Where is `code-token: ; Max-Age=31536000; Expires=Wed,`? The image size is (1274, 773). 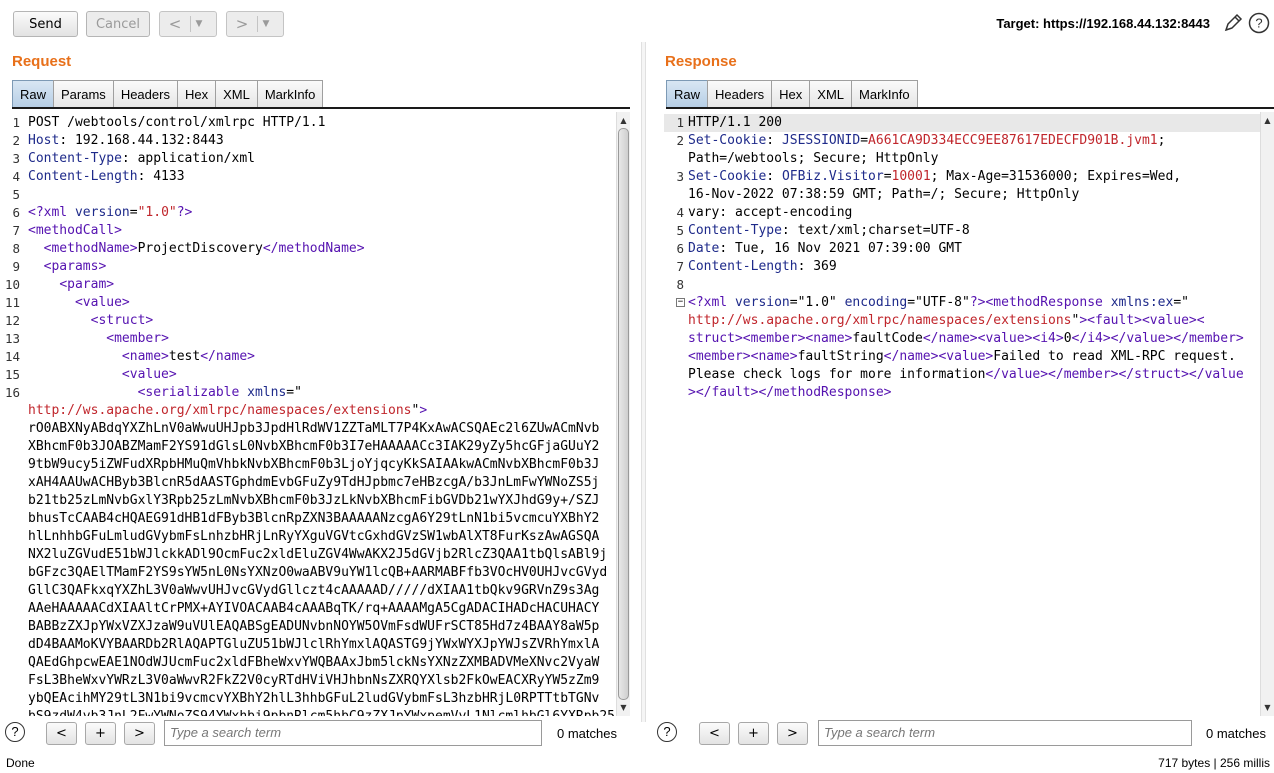
code-token: ; Max-Age=31536000; Expires=Wed, is located at coordinates (1056, 176).